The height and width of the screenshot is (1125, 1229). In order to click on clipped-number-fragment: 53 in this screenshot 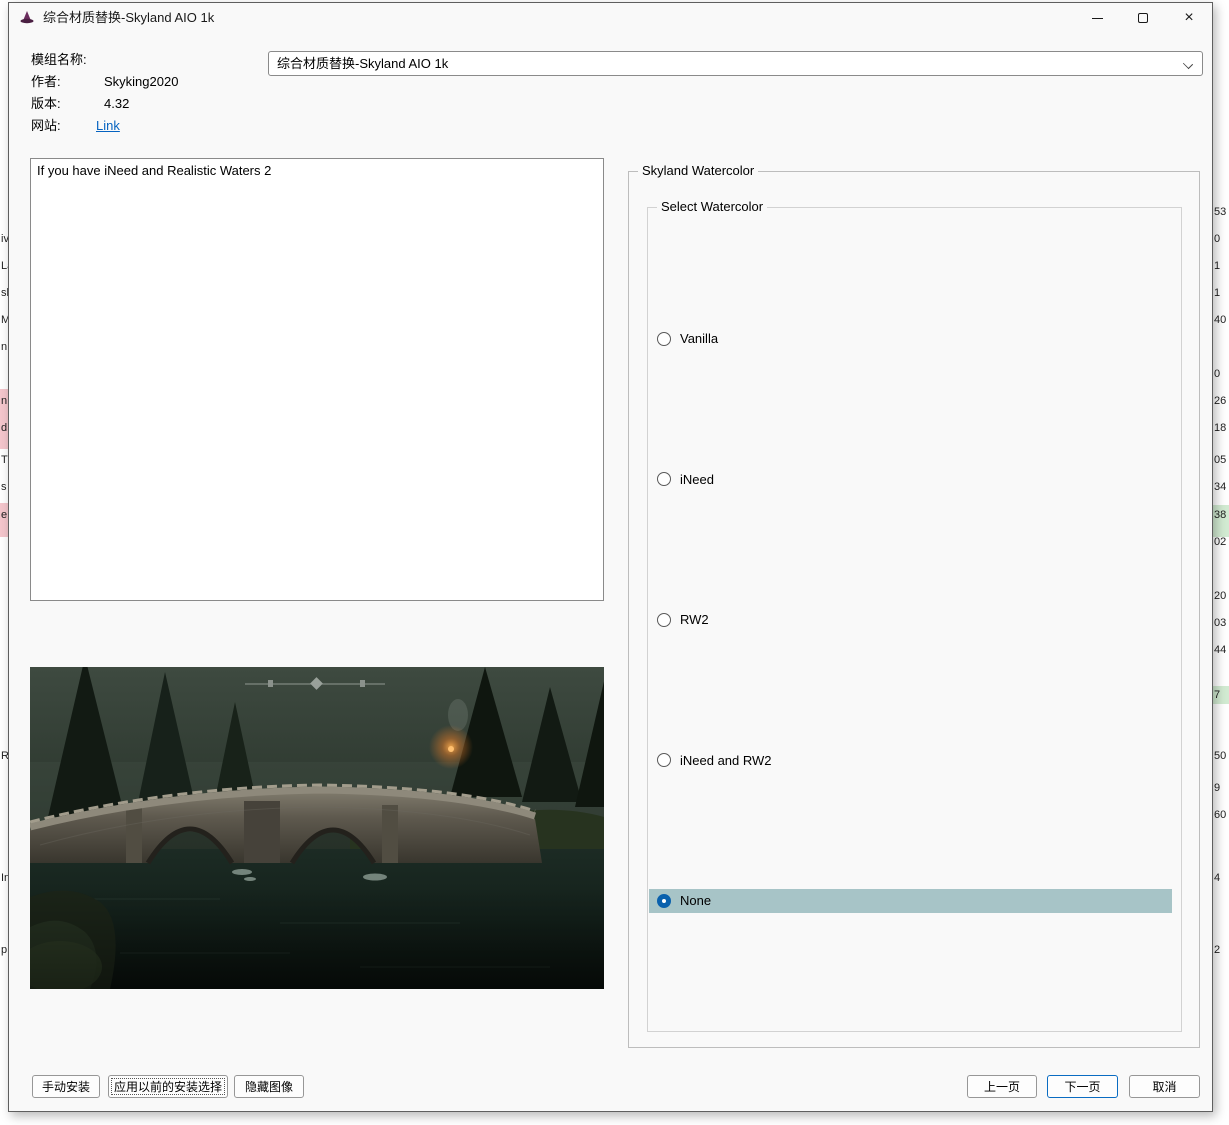, I will do `click(1220, 212)`.